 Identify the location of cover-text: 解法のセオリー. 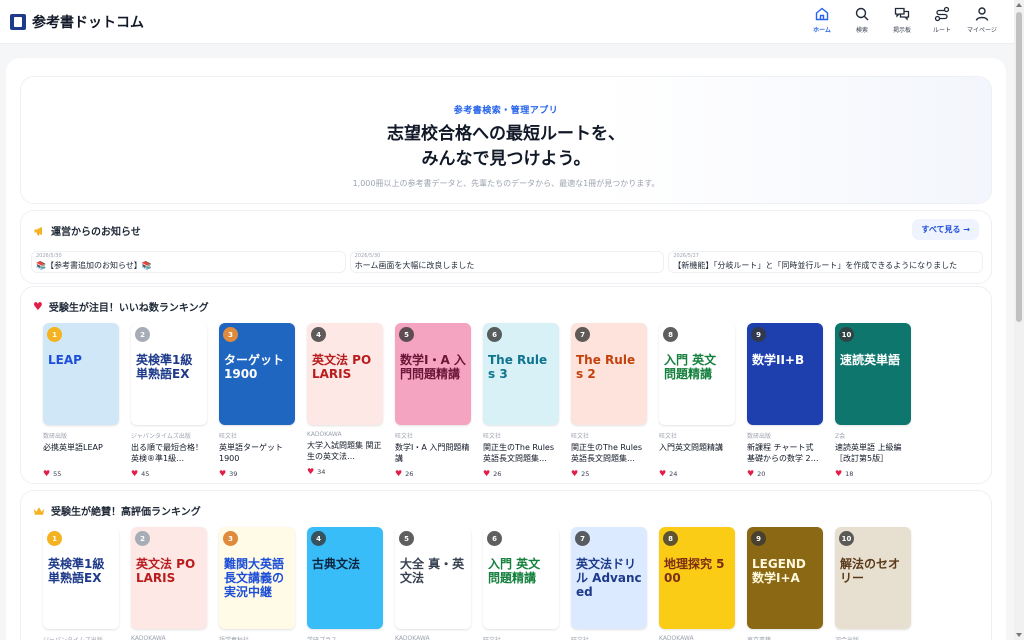
(870, 571).